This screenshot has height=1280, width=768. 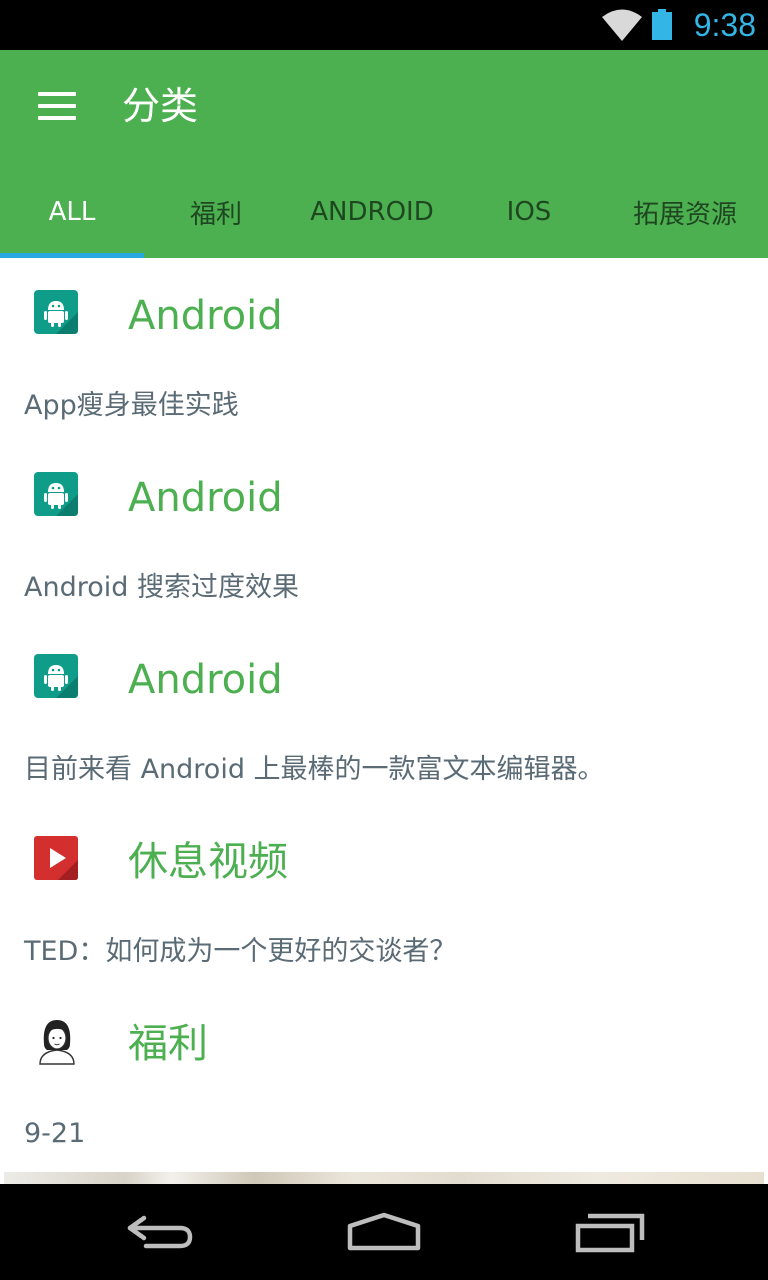 I want to click on item-description: 目前来看 Android 上最棒的一款富文本编辑器。, so click(x=314, y=769).